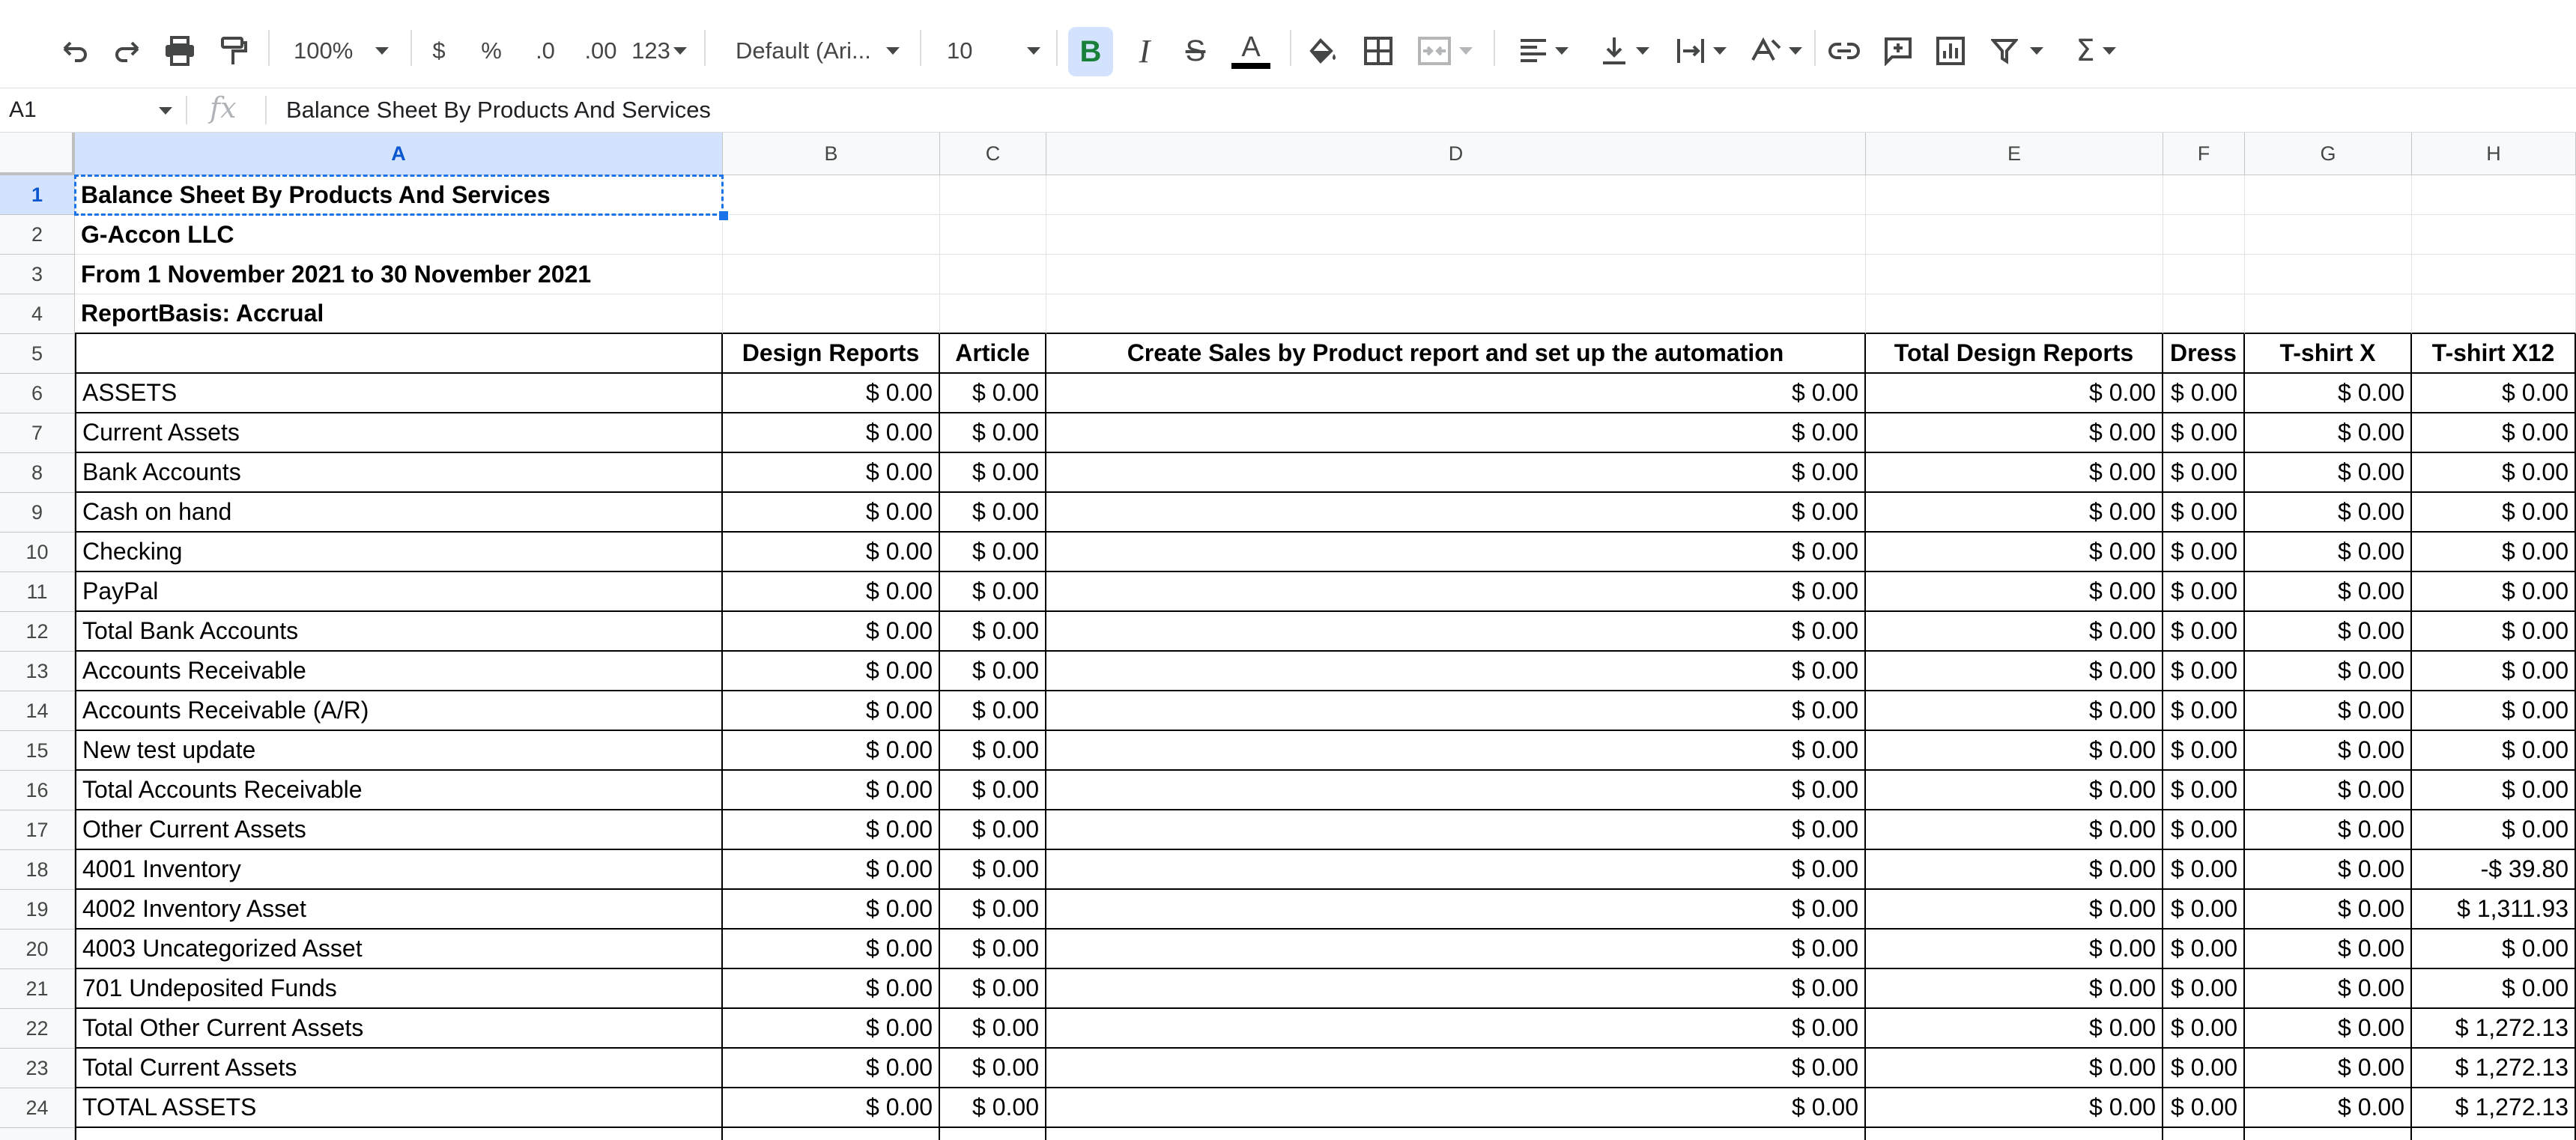  Describe the element at coordinates (399, 632) in the screenshot. I see `account-label-cell: Total Bank Accounts` at that location.